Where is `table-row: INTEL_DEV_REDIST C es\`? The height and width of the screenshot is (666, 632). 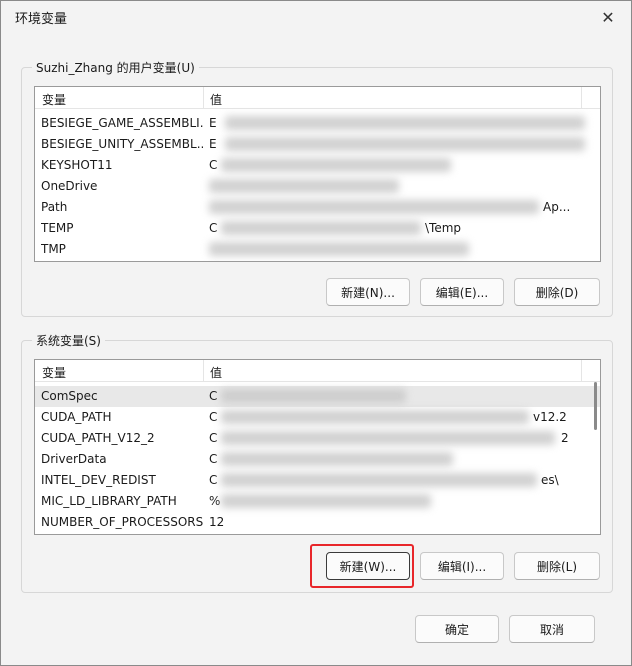
table-row: INTEL_DEV_REDIST C es\ is located at coordinates (317, 480).